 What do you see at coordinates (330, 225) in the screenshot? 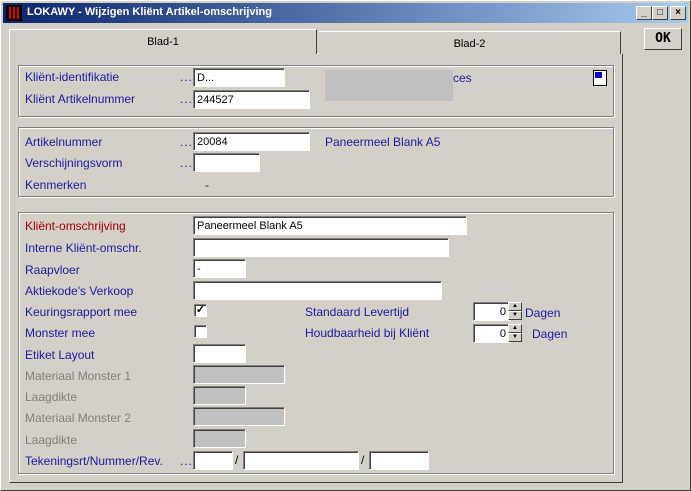
I see `omschrijving-field: Paneermeel Blank A5` at bounding box center [330, 225].